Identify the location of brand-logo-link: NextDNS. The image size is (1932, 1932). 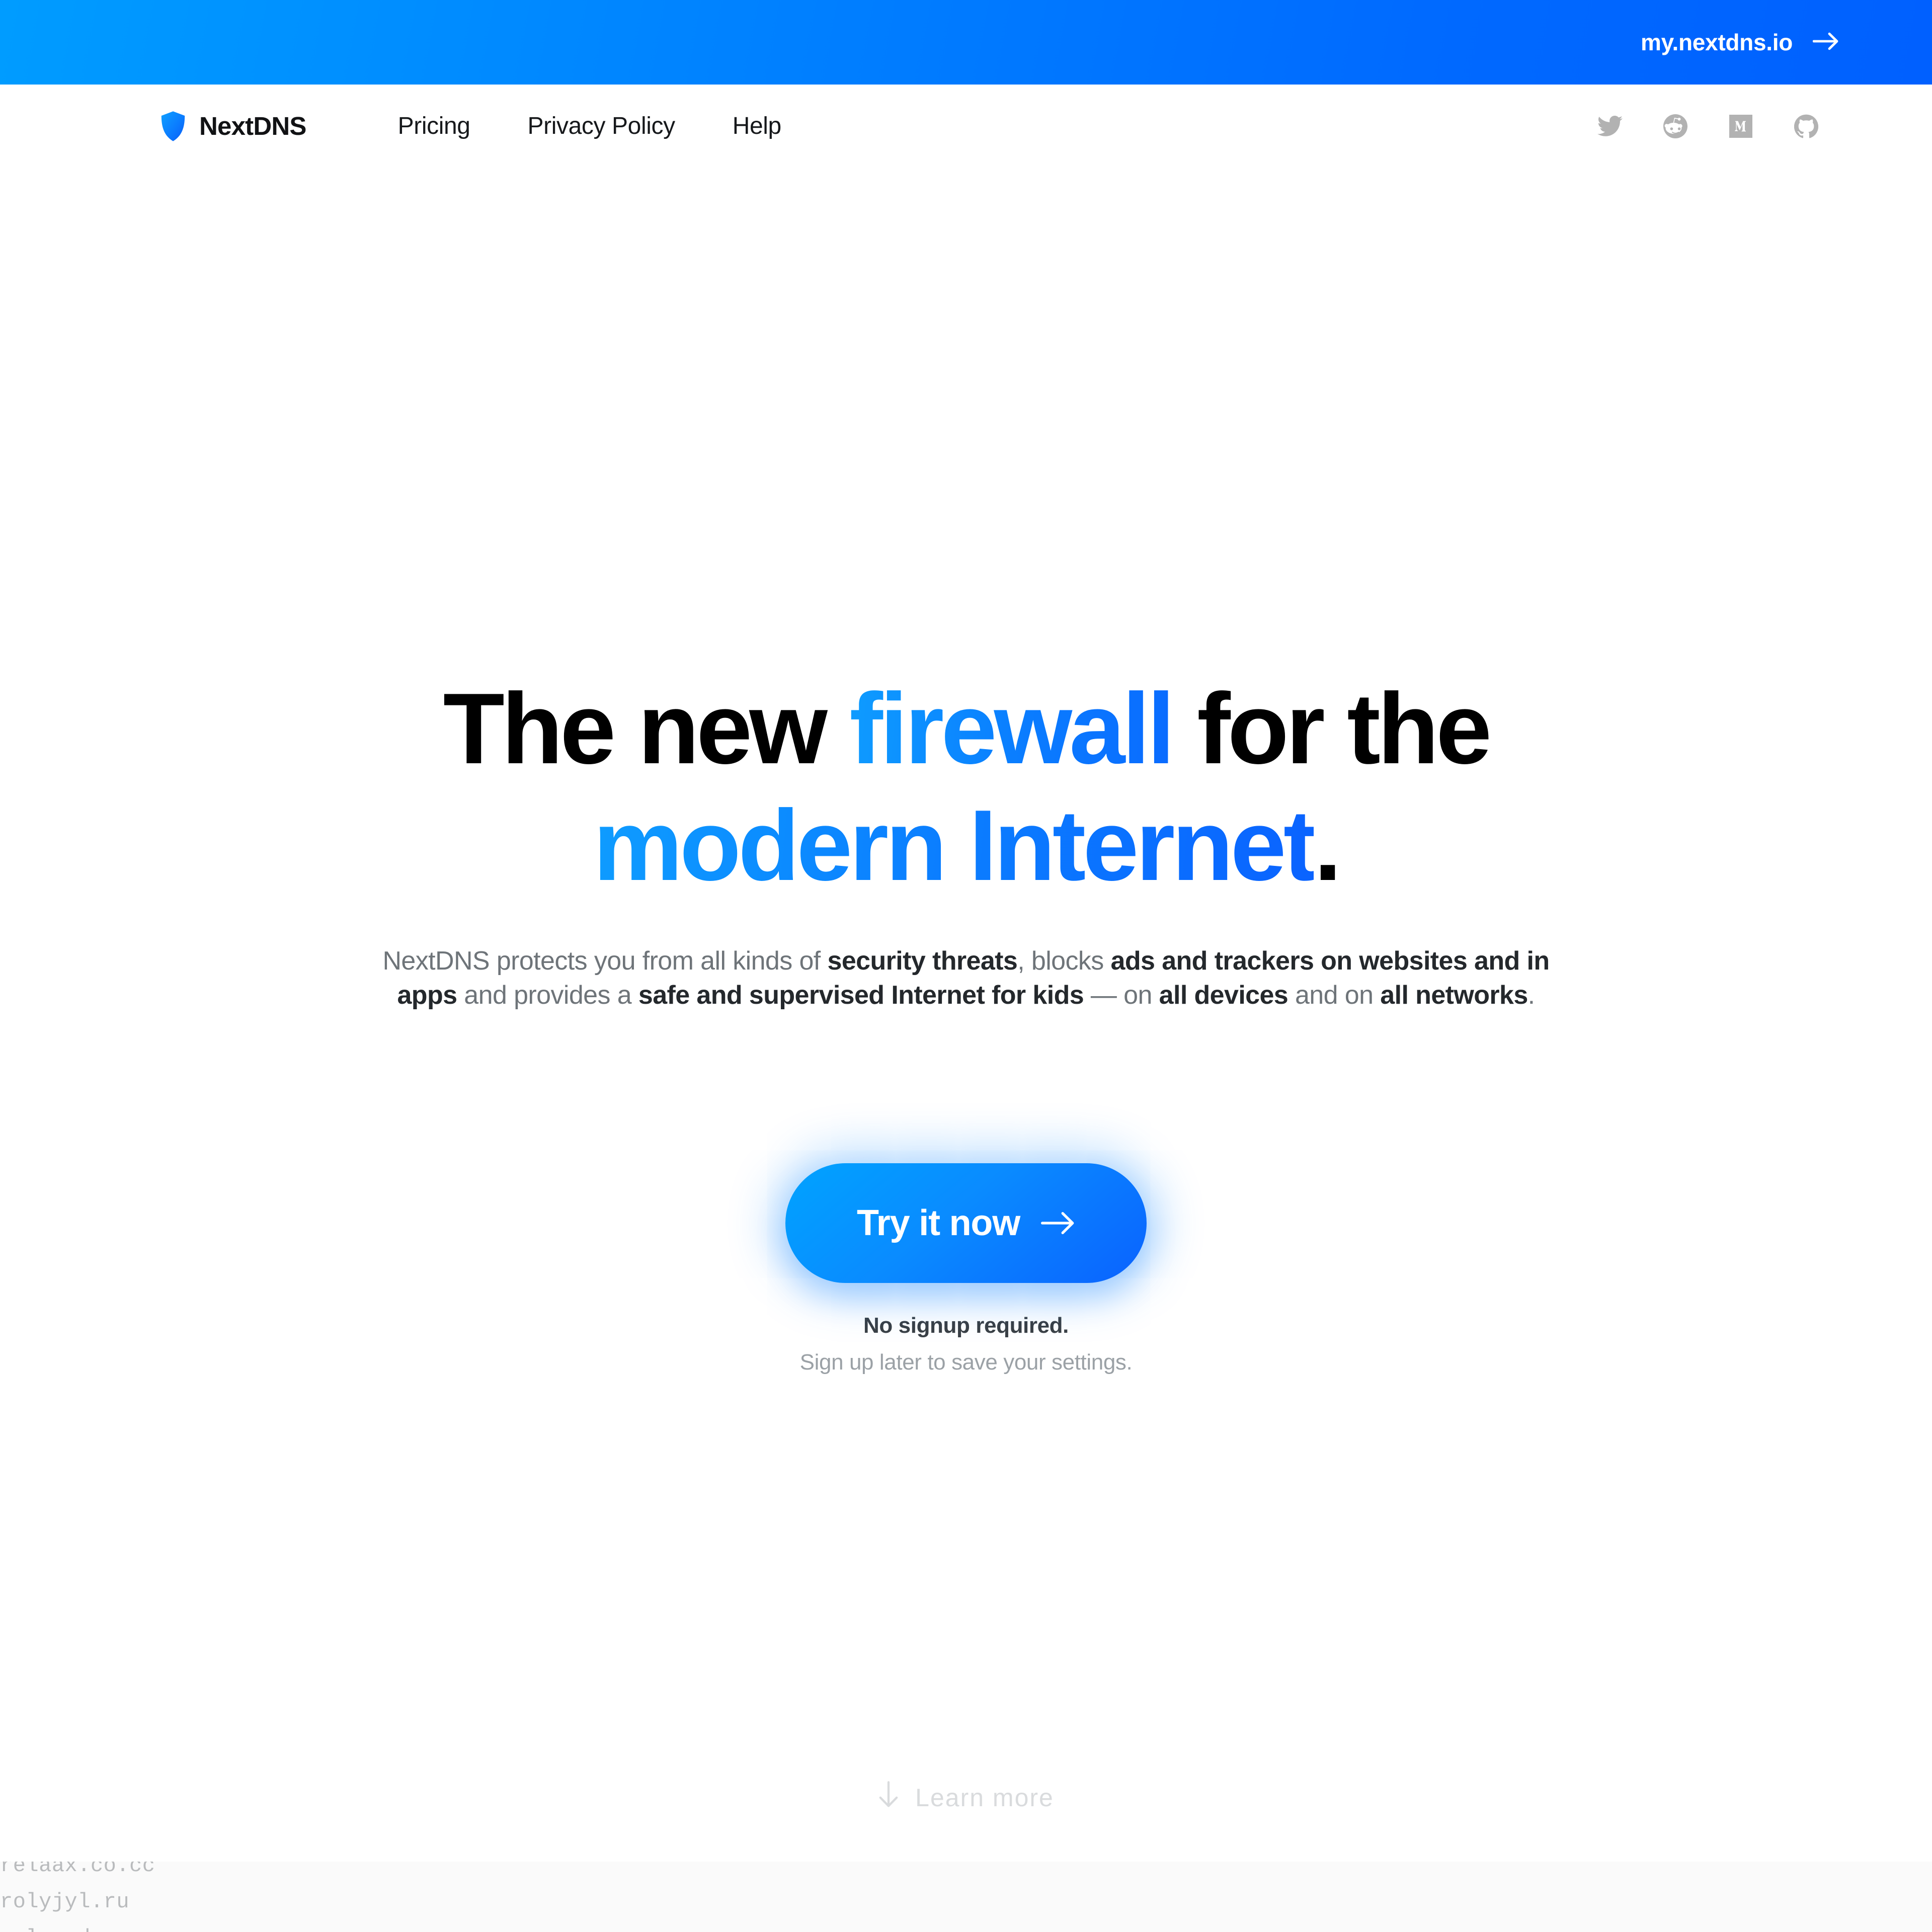
(233, 126).